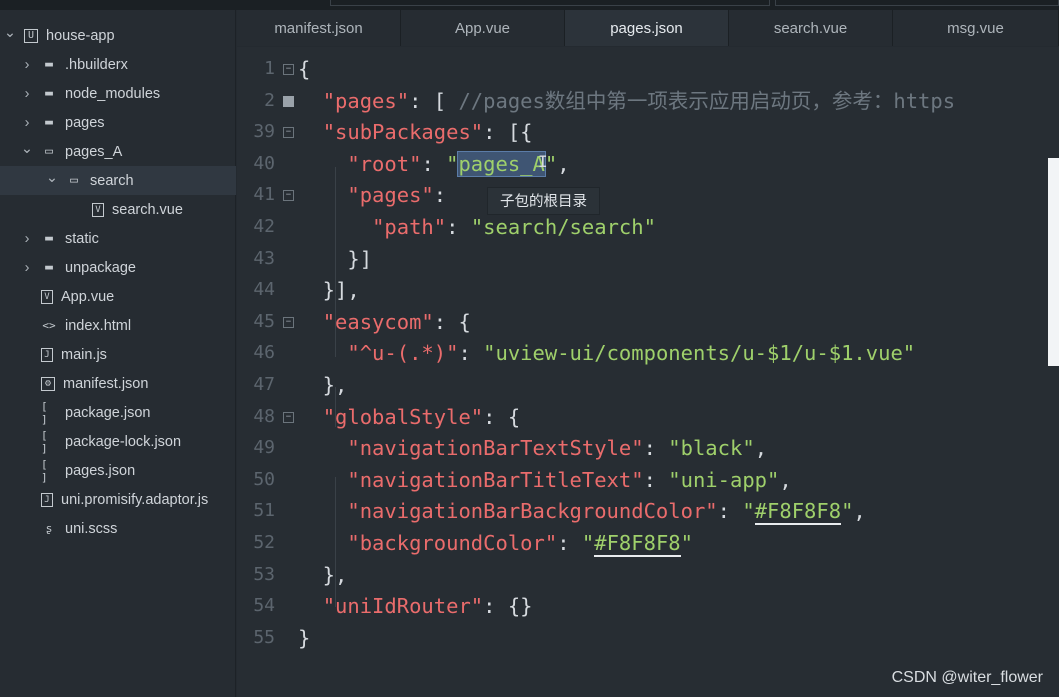 The image size is (1059, 697). Describe the element at coordinates (319, 28) in the screenshot. I see `tab-manifest-json: manifest.json` at that location.